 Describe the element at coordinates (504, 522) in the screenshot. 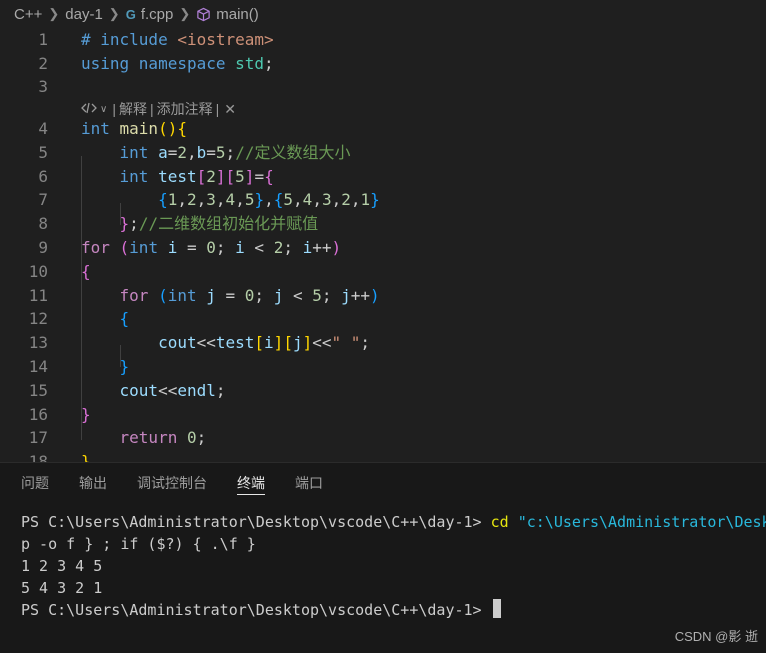

I see `terminal-command: cd` at that location.